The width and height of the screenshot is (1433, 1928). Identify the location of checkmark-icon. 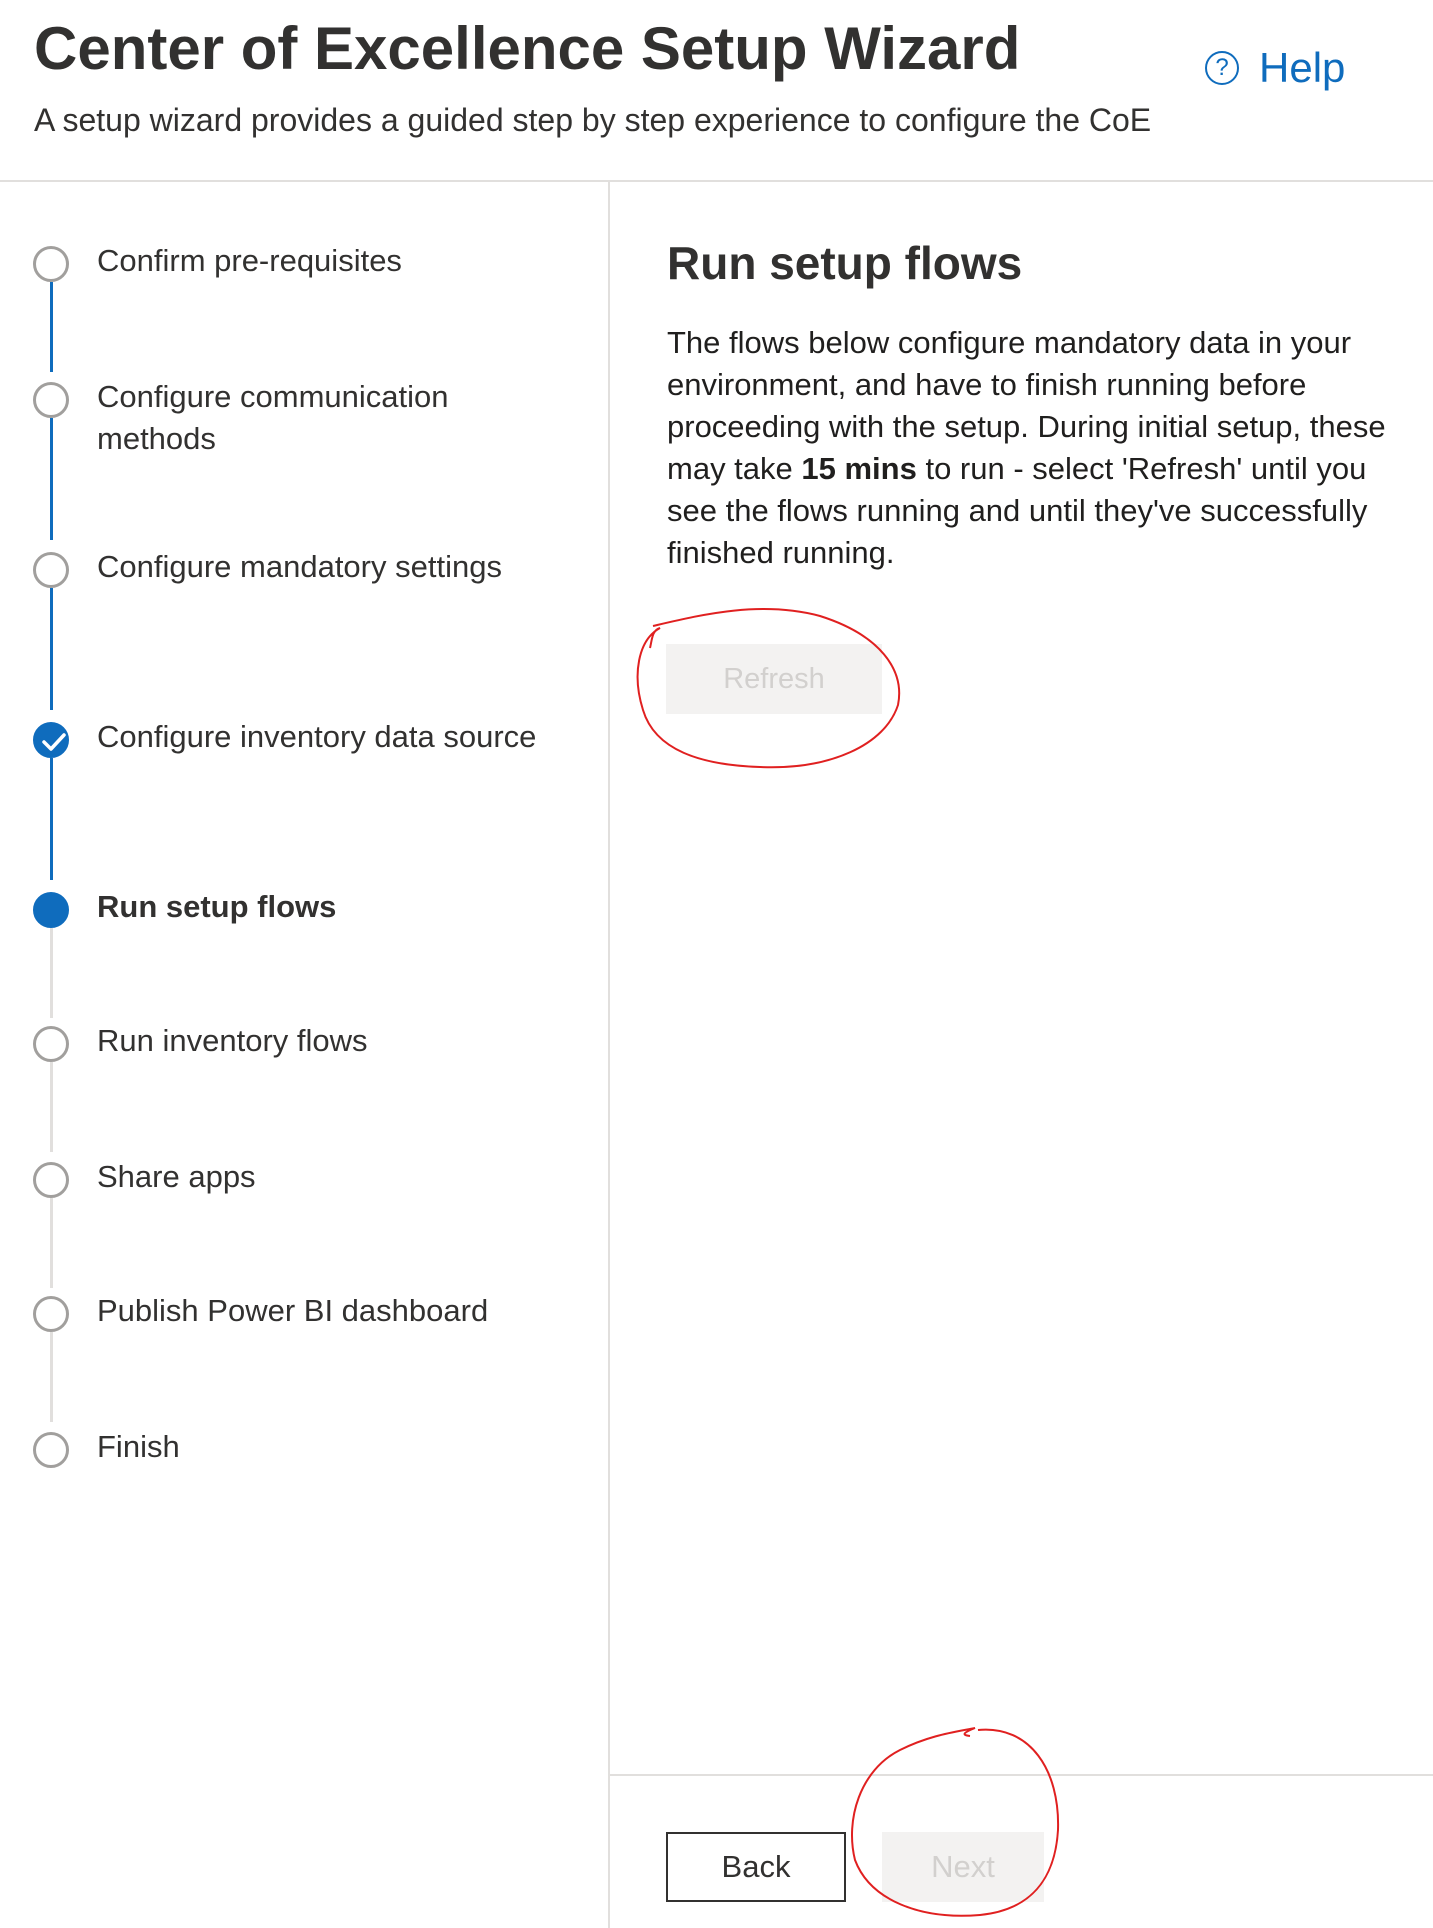
(51, 740).